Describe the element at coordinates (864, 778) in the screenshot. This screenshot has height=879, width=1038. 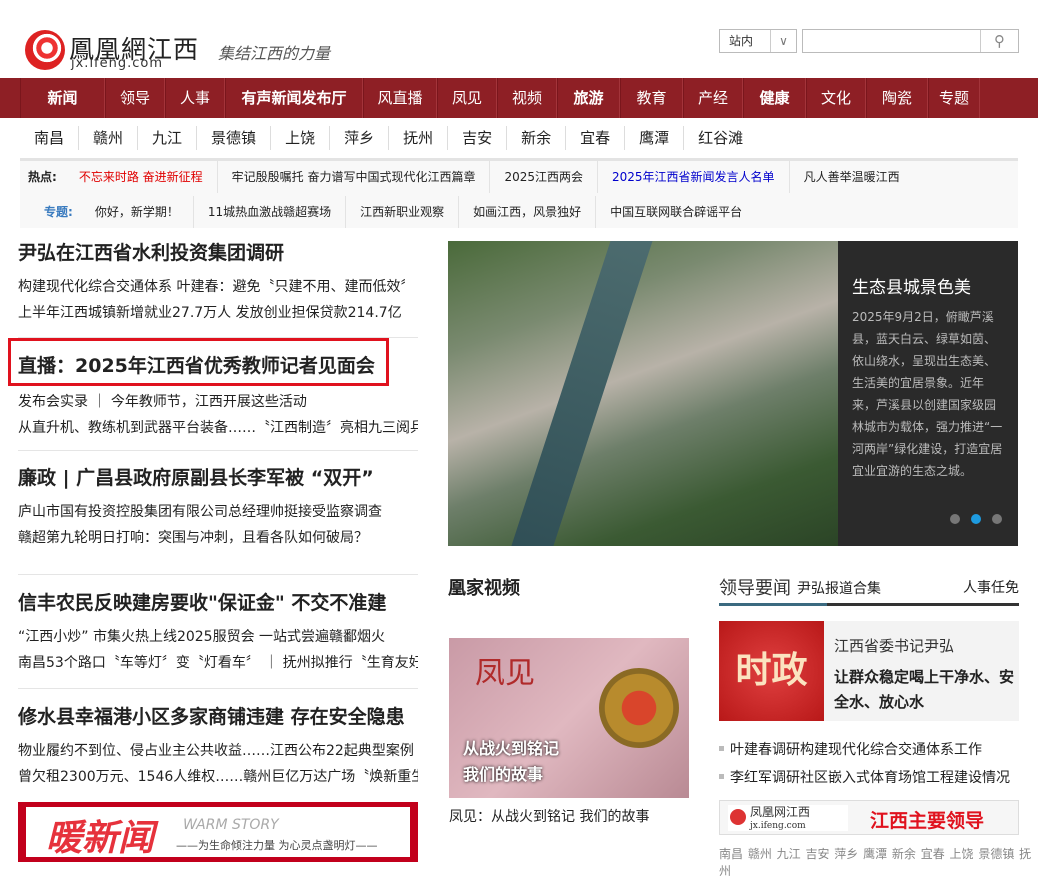
I see `leader-news-item: 李红军调研社区嵌入式体育场馆工程建设情况` at that location.